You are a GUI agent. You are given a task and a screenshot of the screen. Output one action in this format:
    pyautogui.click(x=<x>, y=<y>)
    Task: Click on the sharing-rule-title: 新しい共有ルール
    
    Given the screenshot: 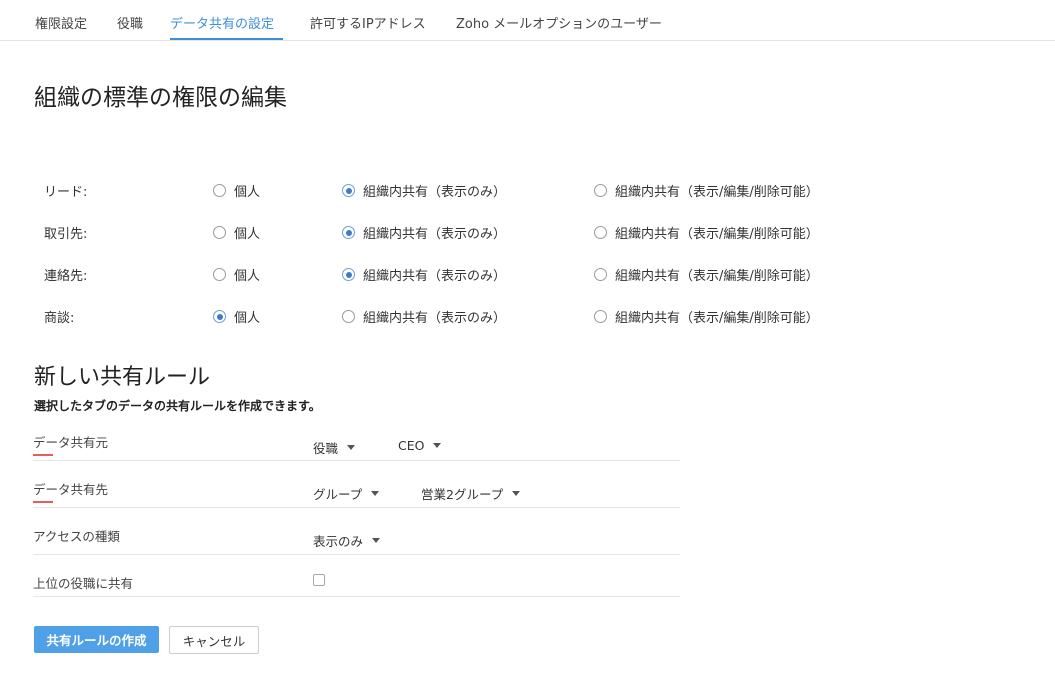 What is the action you would take?
    pyautogui.click(x=122, y=377)
    